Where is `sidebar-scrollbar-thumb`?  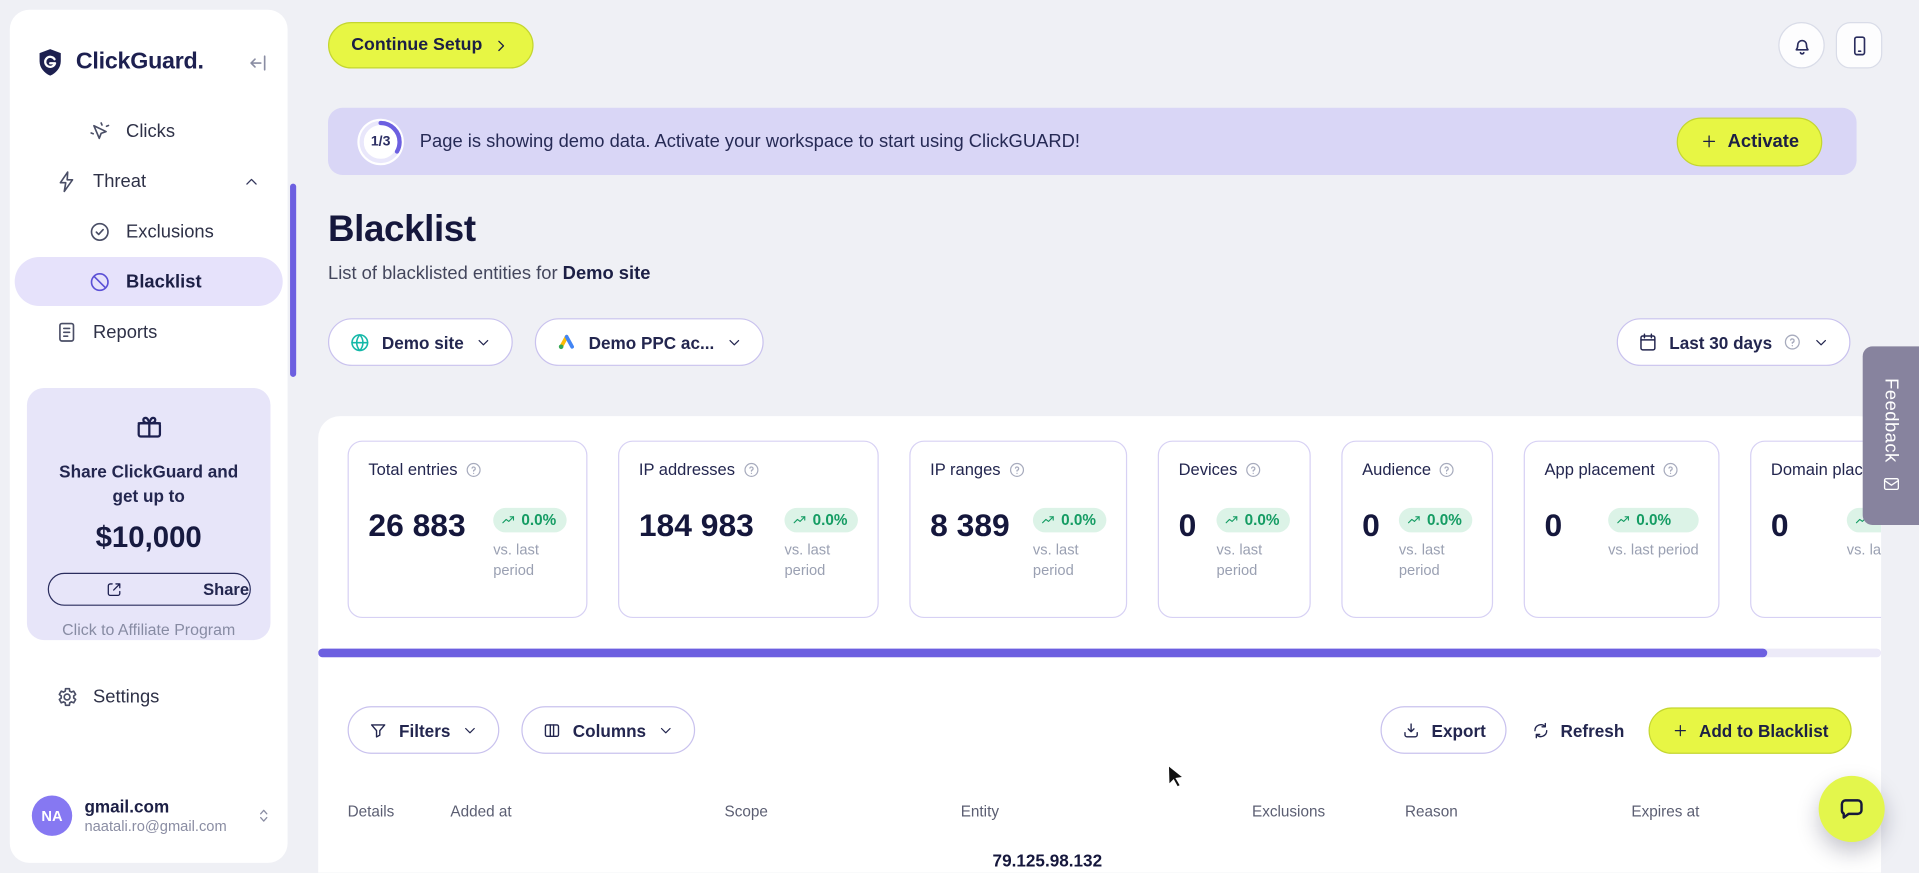 sidebar-scrollbar-thumb is located at coordinates (293, 280).